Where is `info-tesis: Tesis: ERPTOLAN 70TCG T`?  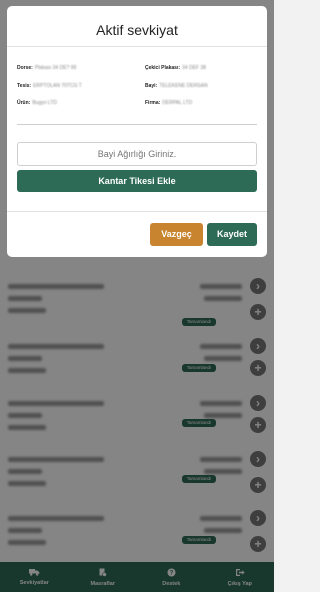
info-tesis: Tesis: ERPTOLAN 70TCG T is located at coordinates (49, 86).